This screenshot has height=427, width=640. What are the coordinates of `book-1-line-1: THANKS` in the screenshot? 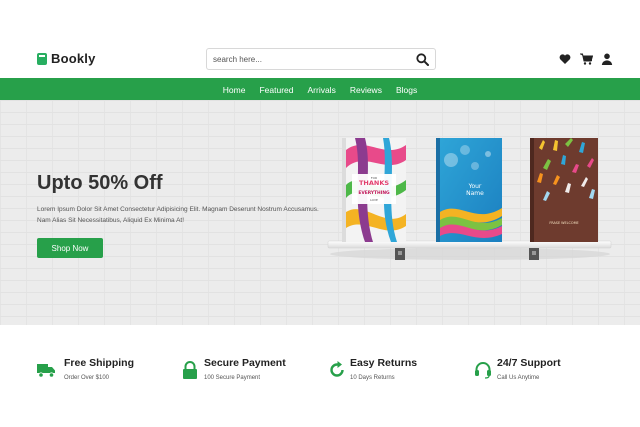 It's located at (374, 183).